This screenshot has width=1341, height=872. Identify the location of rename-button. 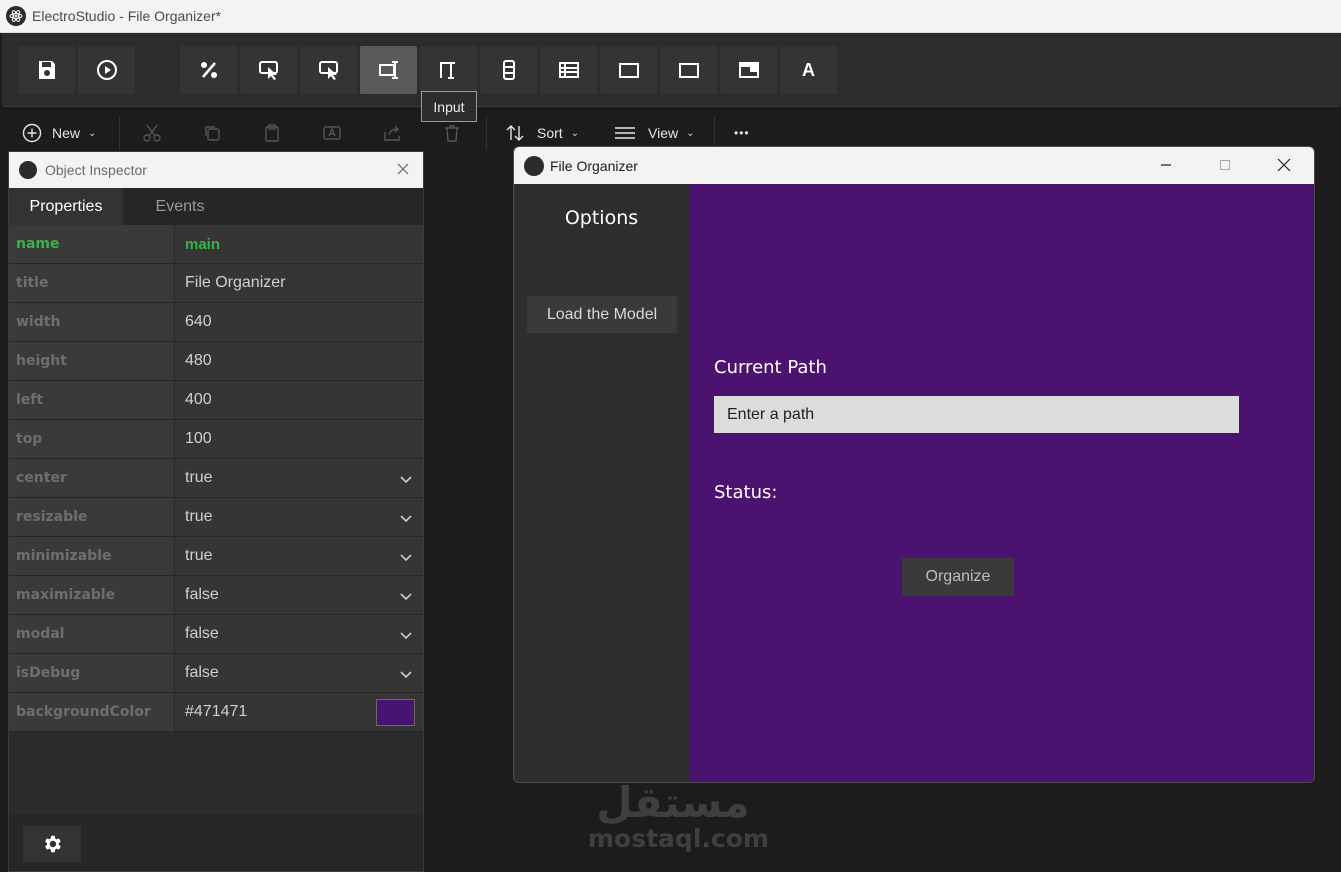
(332, 133).